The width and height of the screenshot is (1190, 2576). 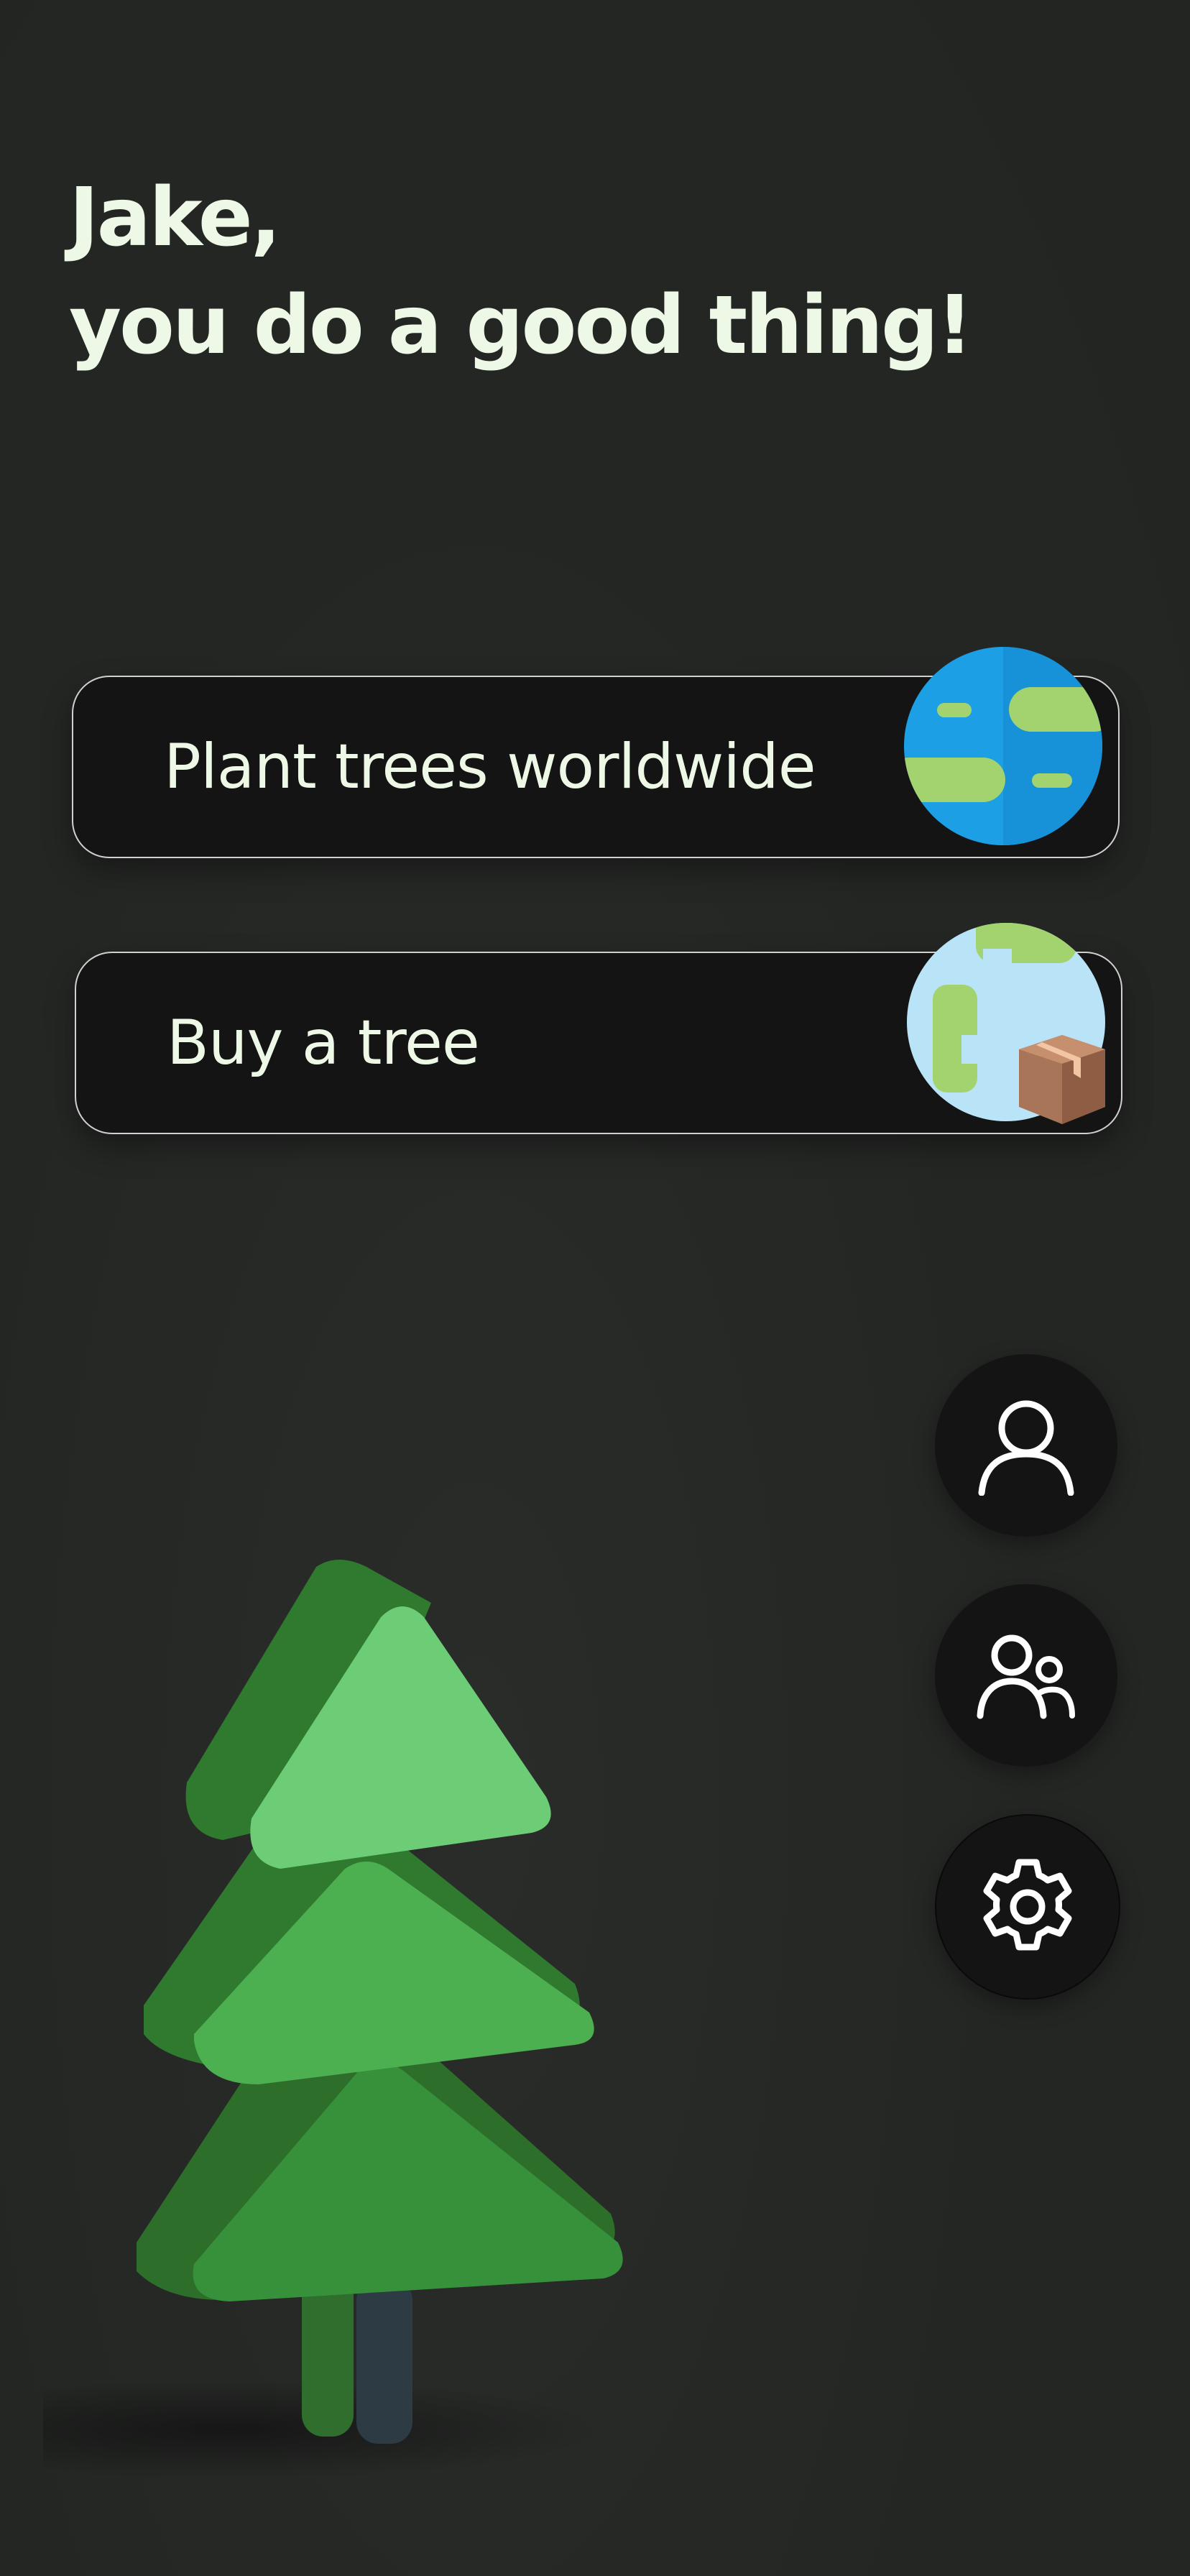 I want to click on friends-button, so click(x=1026, y=1675).